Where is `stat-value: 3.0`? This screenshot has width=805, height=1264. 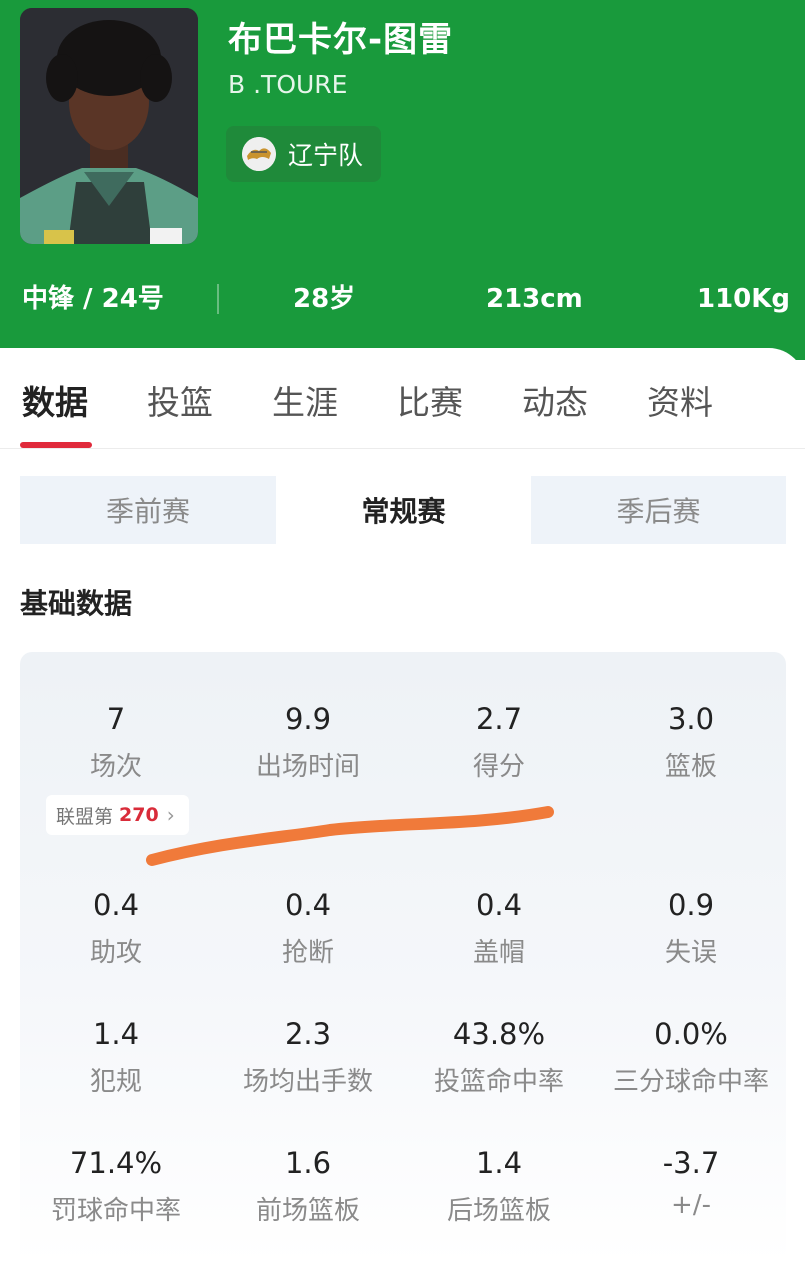
stat-value: 3.0 is located at coordinates (691, 719).